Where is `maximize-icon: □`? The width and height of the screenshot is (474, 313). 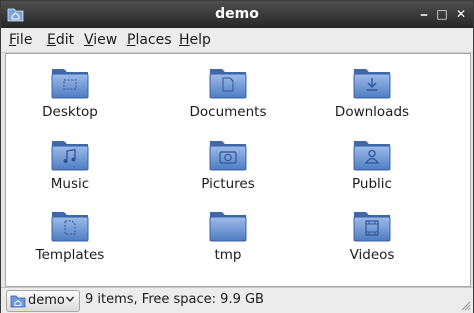 maximize-icon: □ is located at coordinates (442, 14).